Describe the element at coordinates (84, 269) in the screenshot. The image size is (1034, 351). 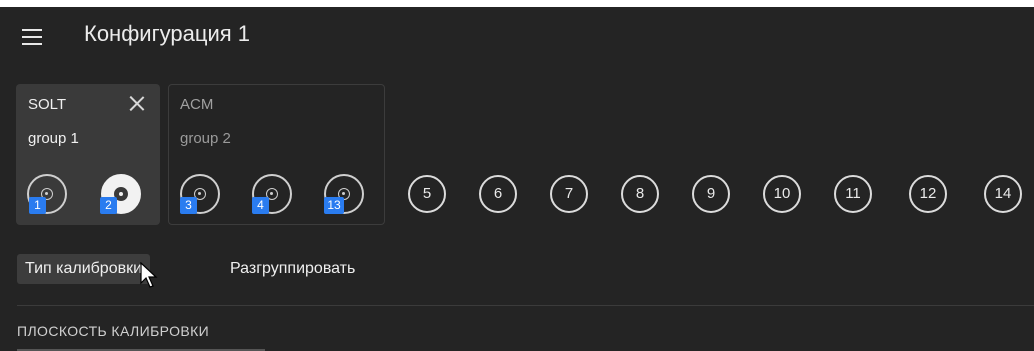
I see `calibration-type-button: Тип калибровки` at that location.